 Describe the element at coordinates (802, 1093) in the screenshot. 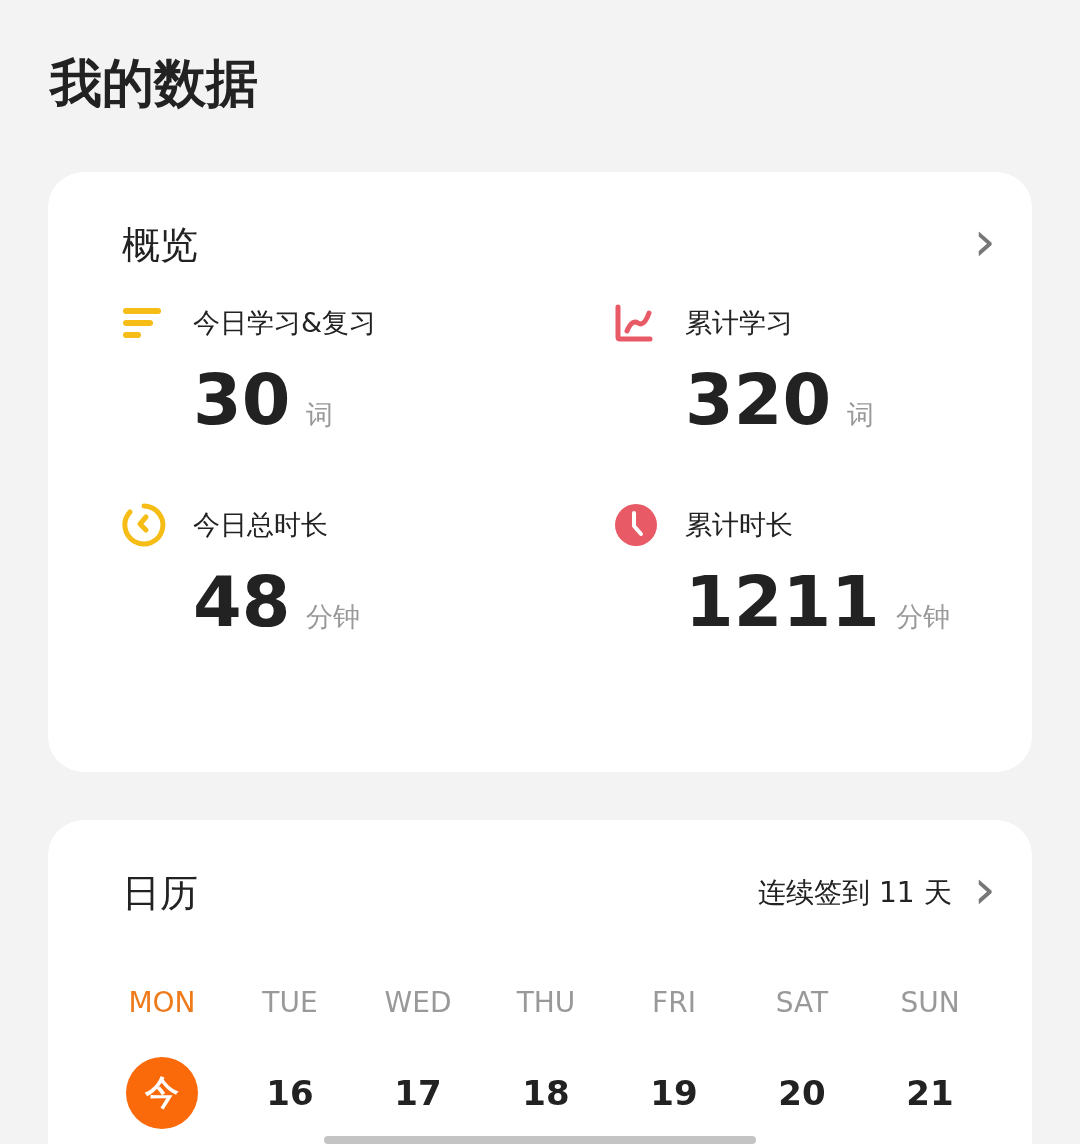

I see `day-cell: 20` at that location.